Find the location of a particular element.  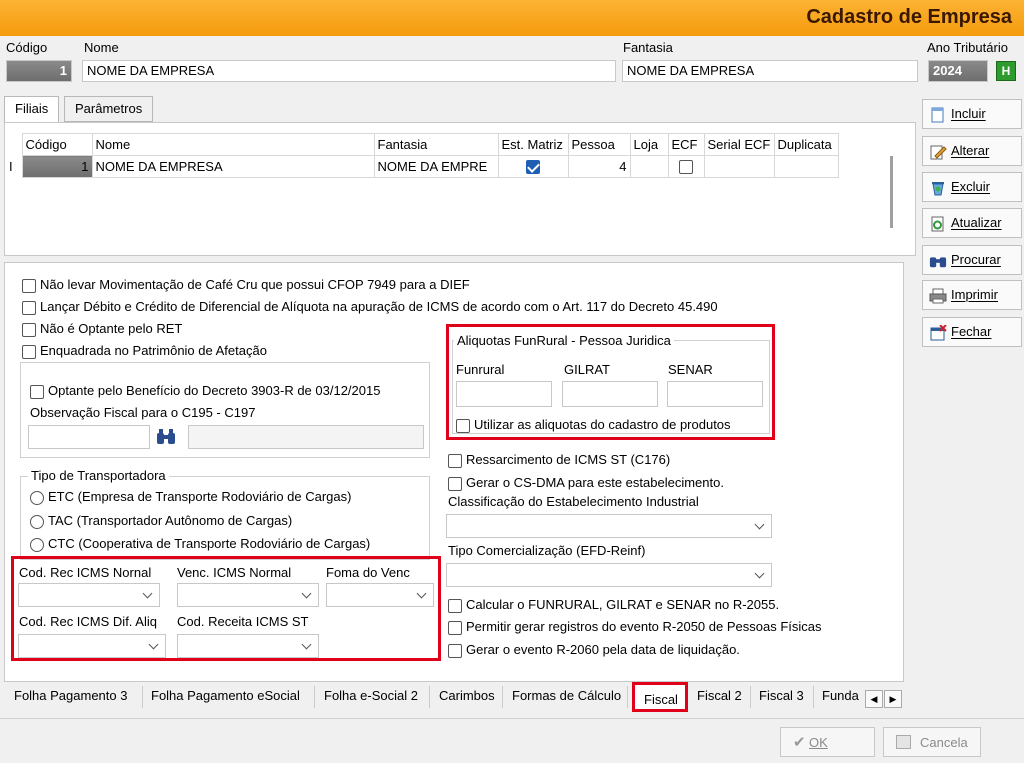

funrural-input is located at coordinates (504, 394).